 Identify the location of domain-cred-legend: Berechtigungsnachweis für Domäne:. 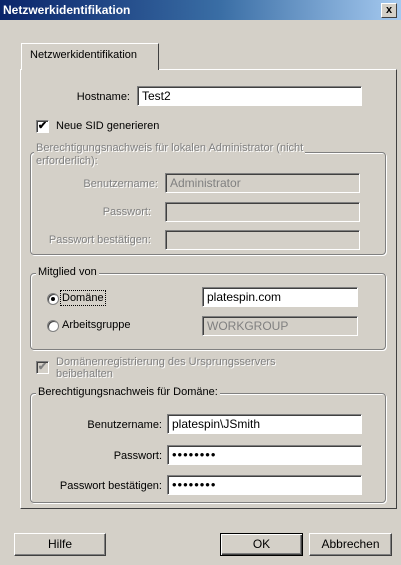
(128, 392).